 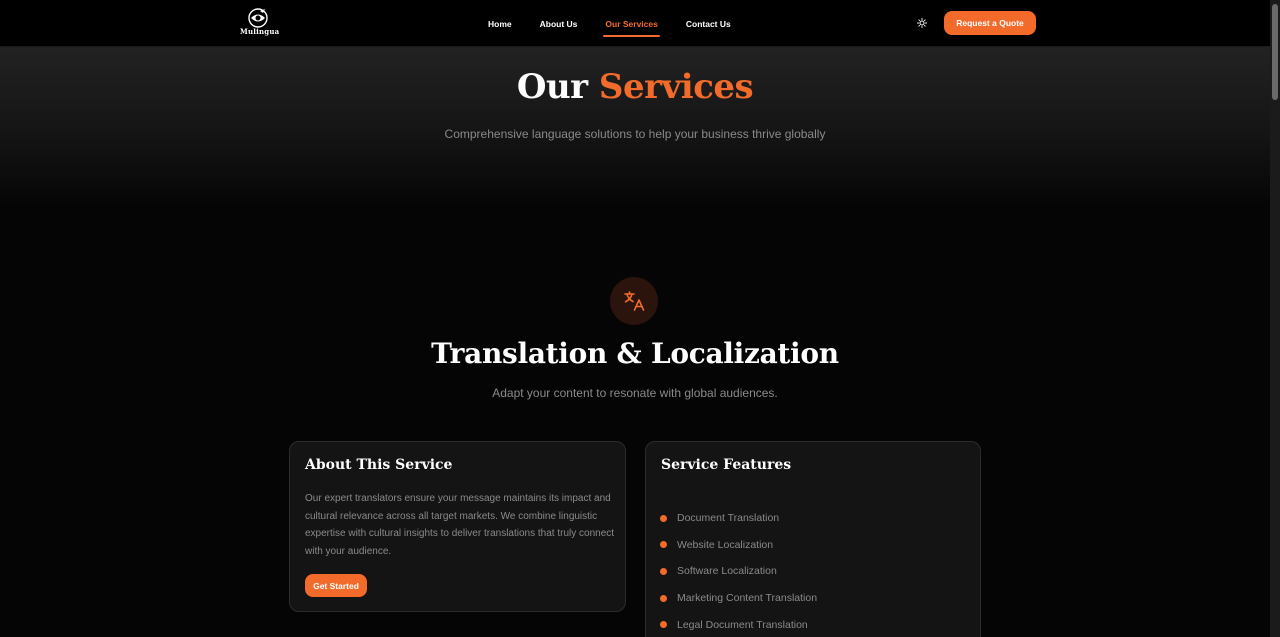 What do you see at coordinates (726, 465) in the screenshot?
I see `features-card-title: Service Features` at bounding box center [726, 465].